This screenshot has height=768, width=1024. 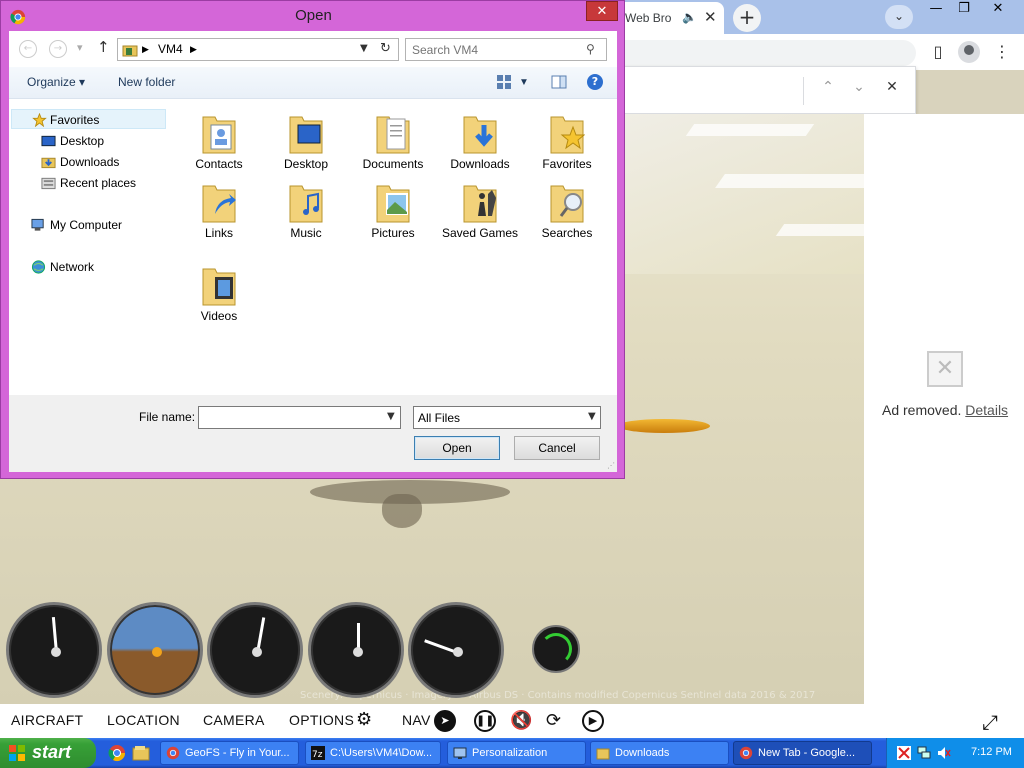 What do you see at coordinates (590, 49) in the screenshot?
I see `search-icon: ⚲` at bounding box center [590, 49].